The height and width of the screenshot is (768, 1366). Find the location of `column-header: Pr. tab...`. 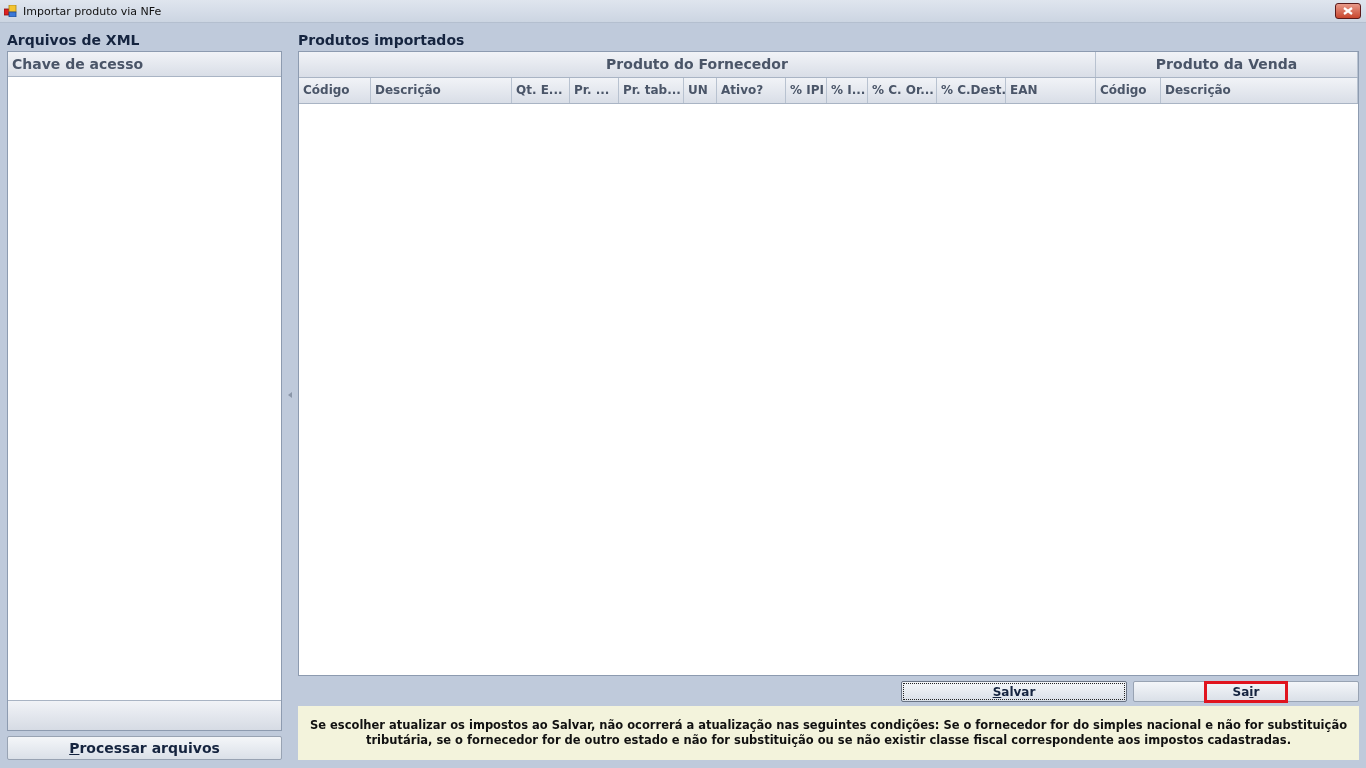

column-header: Pr. tab... is located at coordinates (651, 90).